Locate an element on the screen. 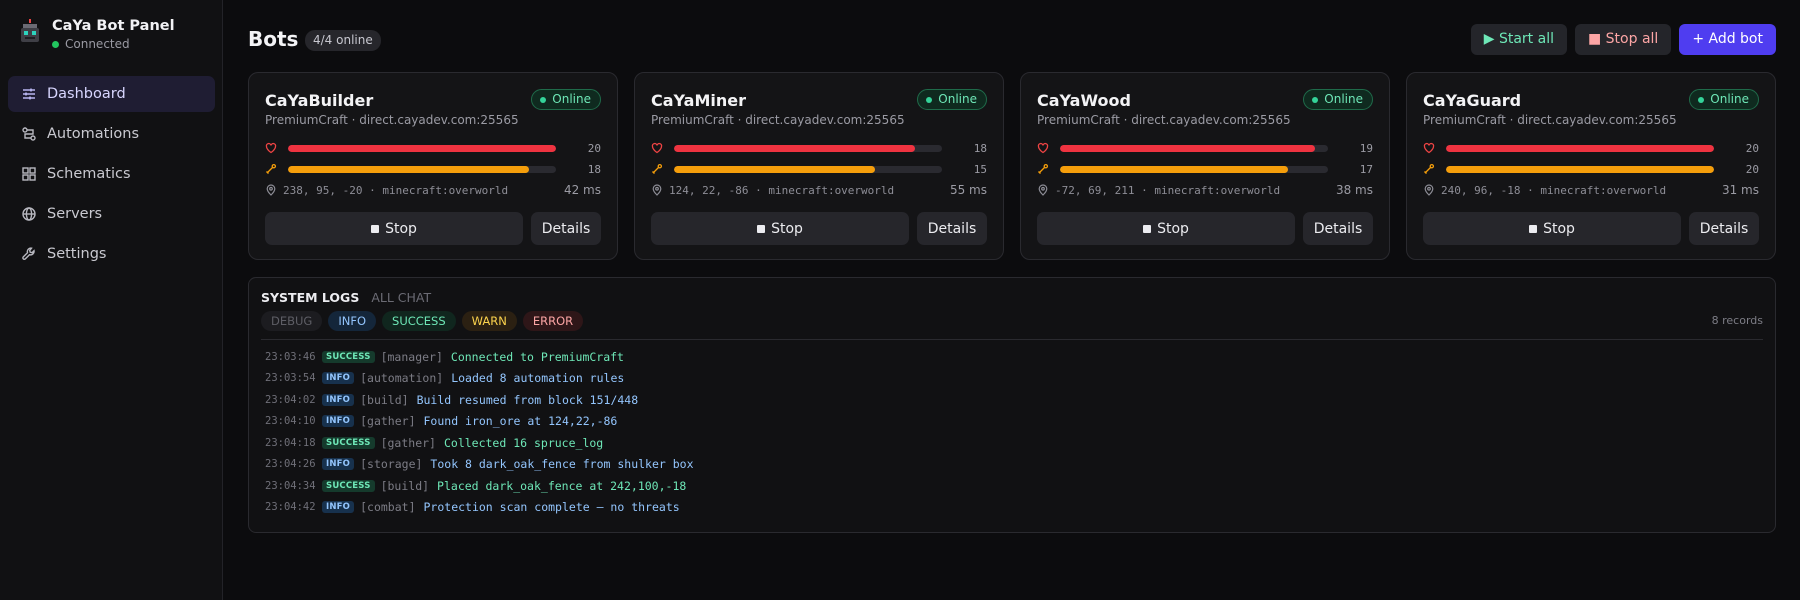 The width and height of the screenshot is (1800, 600). sidebar-item-automations: Automations is located at coordinates (111, 134).